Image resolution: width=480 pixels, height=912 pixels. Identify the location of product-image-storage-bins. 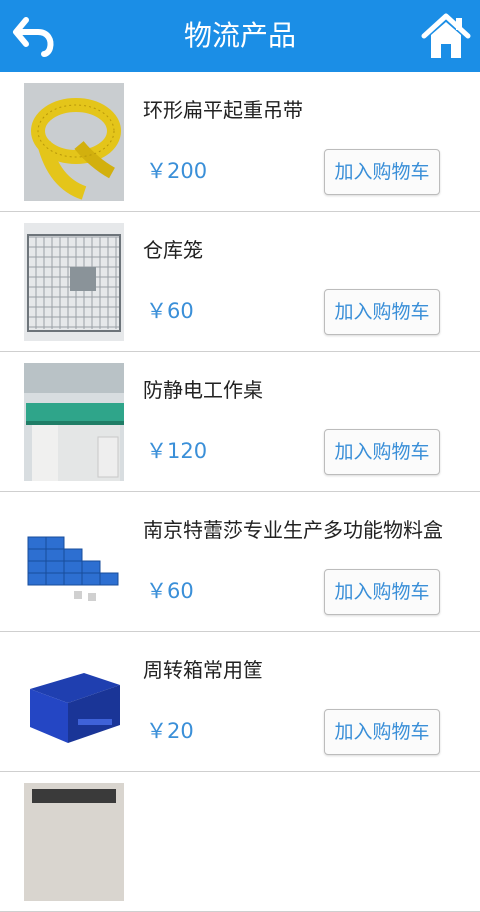
(74, 562).